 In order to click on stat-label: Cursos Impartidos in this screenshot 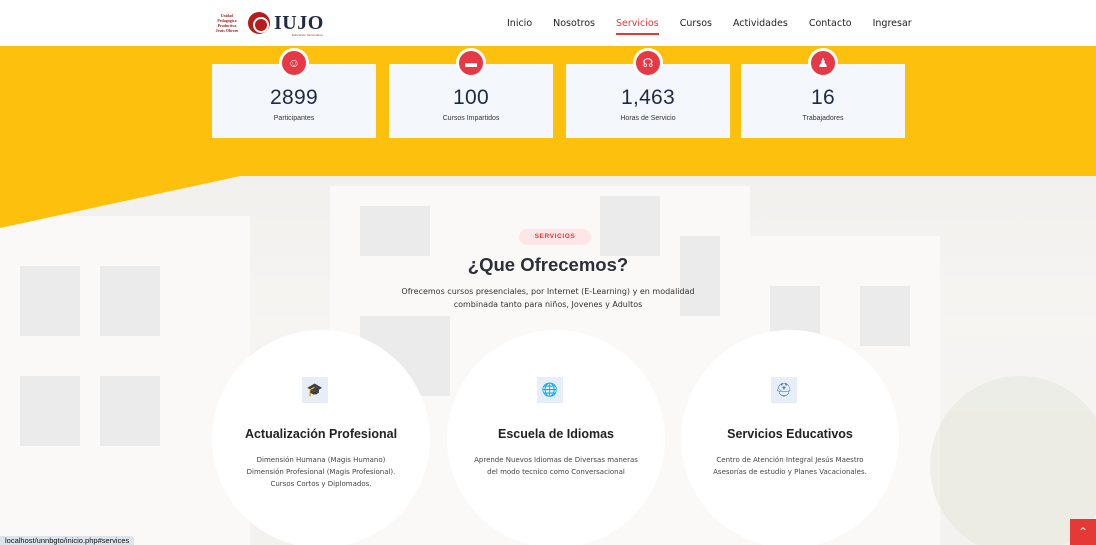, I will do `click(471, 118)`.